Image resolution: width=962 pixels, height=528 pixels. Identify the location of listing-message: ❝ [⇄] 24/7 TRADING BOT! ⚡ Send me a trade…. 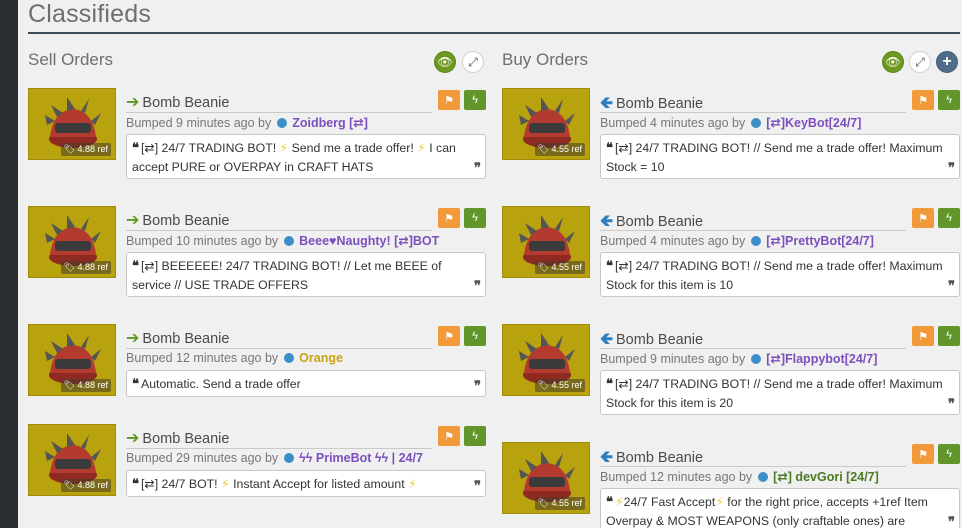
(306, 156).